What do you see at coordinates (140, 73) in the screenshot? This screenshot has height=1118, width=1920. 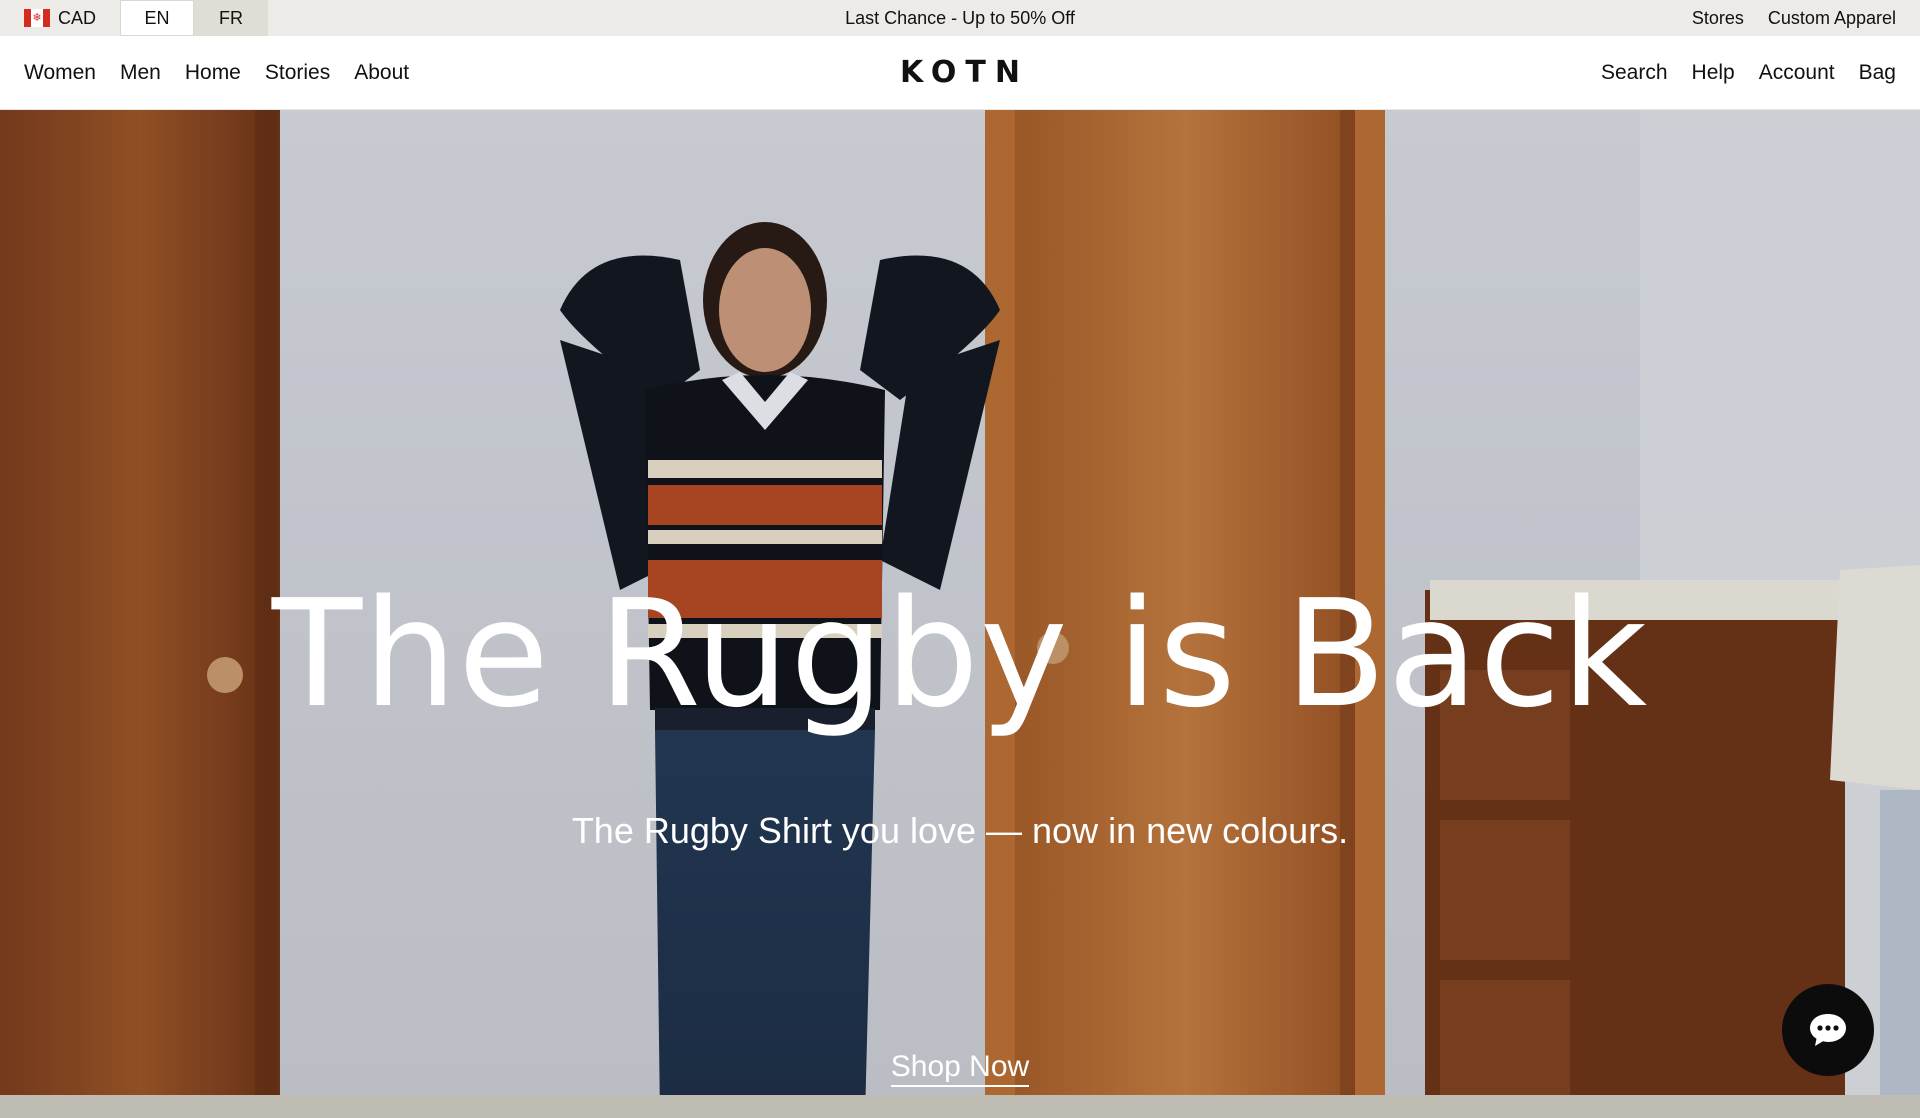 I see `nav-men: Men` at bounding box center [140, 73].